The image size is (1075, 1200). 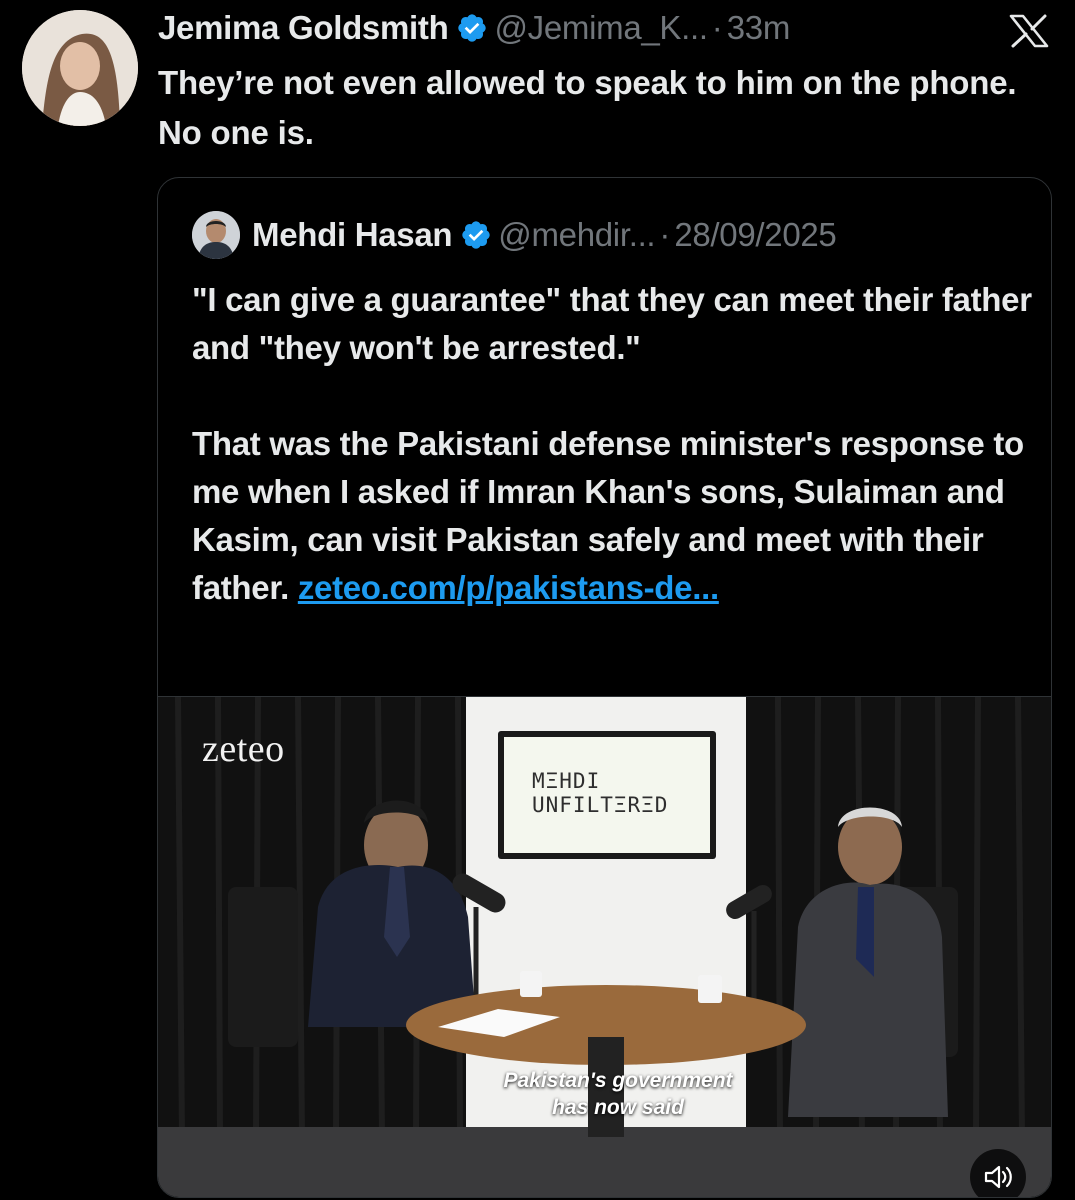 I want to click on quoted-author-avatar, so click(x=216, y=235).